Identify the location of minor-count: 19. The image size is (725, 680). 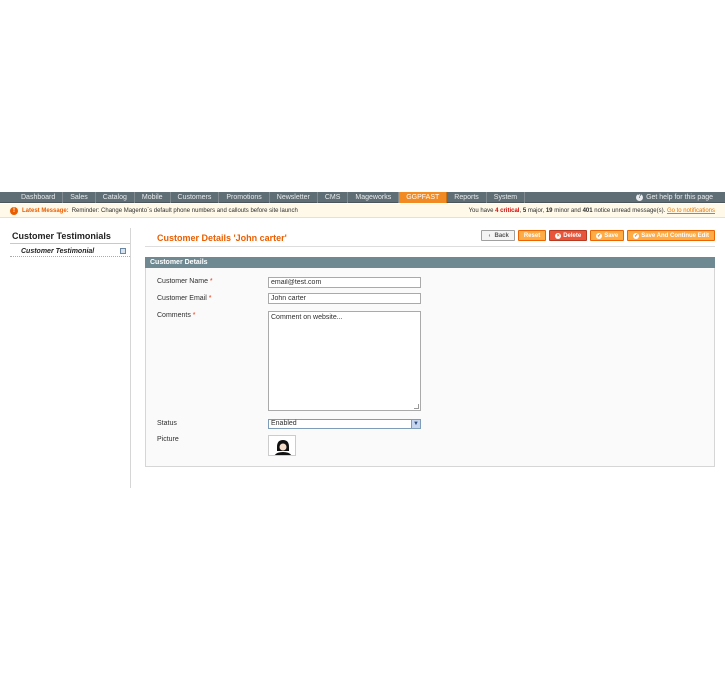
(549, 211).